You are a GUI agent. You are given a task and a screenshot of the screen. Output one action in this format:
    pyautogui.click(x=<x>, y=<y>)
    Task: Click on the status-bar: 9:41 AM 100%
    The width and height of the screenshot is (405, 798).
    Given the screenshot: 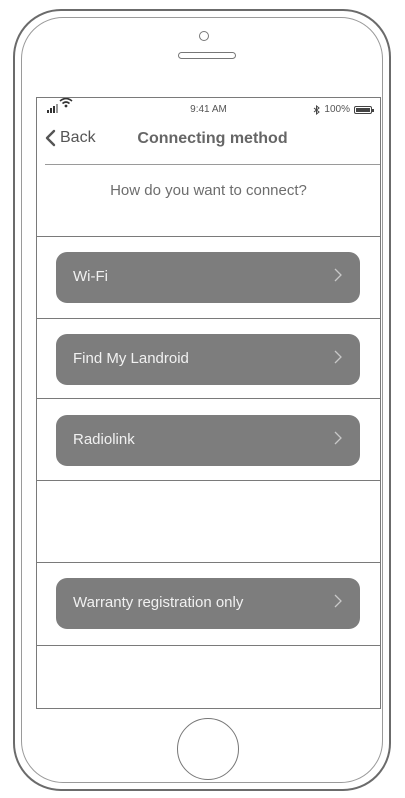 What is the action you would take?
    pyautogui.click(x=208, y=109)
    